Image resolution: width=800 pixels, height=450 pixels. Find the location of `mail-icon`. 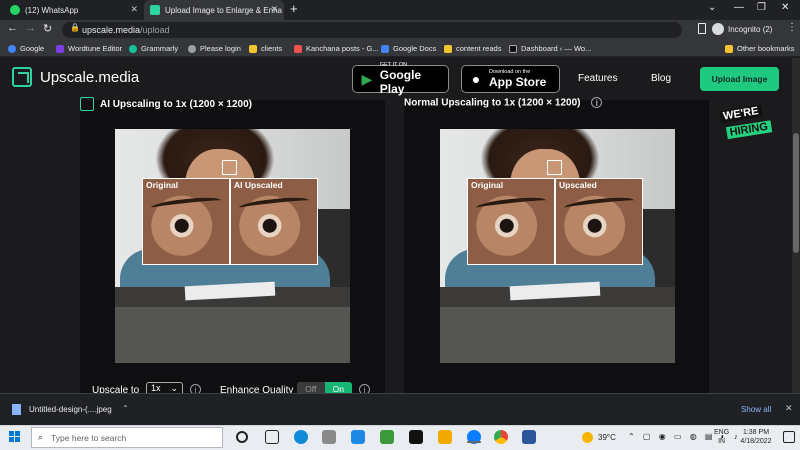

mail-icon is located at coordinates (358, 437).